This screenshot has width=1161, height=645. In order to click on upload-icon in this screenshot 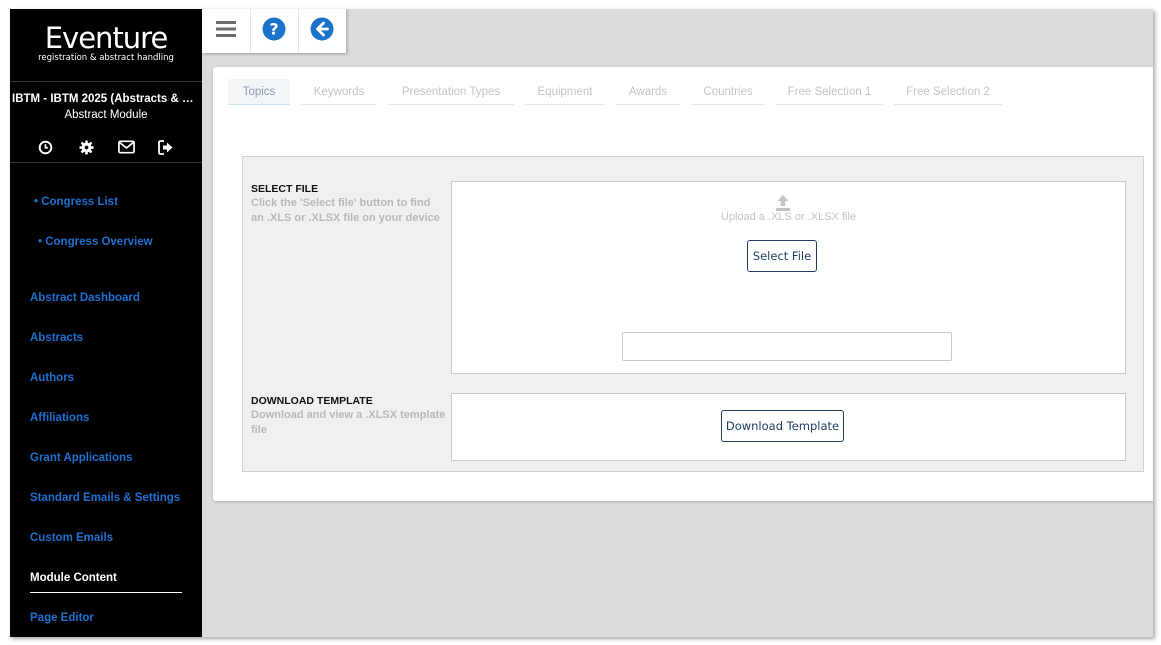, I will do `click(783, 203)`.